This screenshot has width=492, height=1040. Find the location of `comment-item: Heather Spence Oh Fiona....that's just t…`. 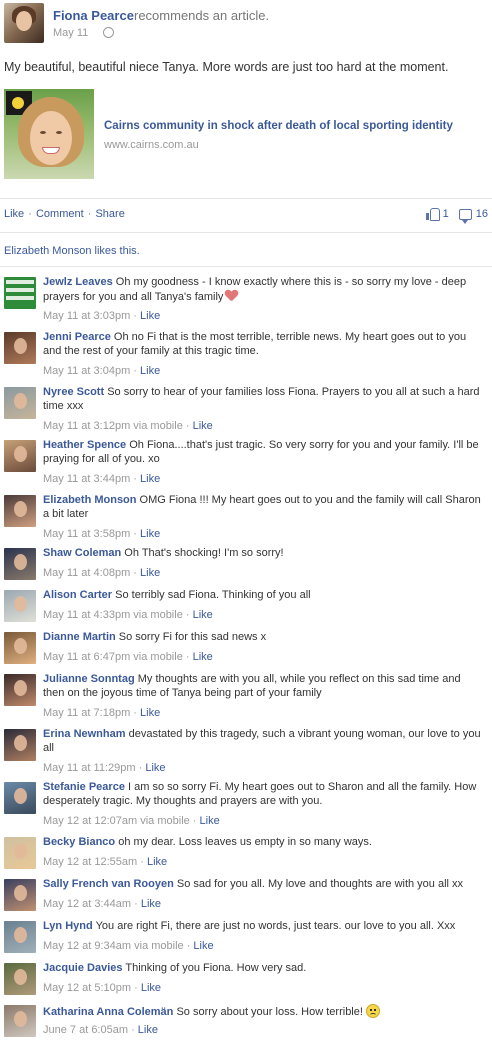

comment-item: Heather Spence Oh Fiona....that's just t… is located at coordinates (246, 463).